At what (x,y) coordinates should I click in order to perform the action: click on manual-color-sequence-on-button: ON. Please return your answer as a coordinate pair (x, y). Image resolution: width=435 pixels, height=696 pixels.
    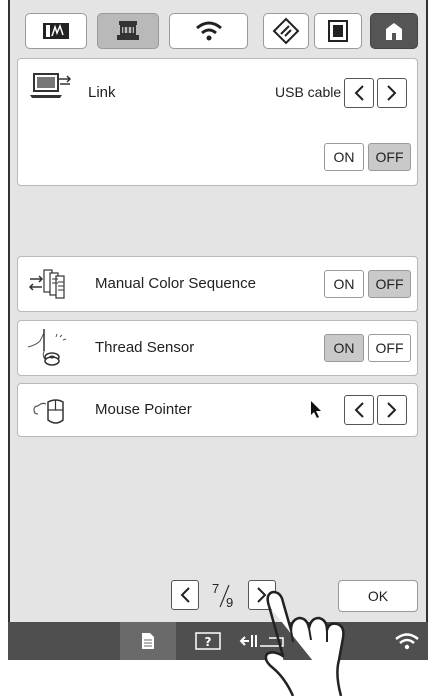
    Looking at the image, I should click on (344, 284).